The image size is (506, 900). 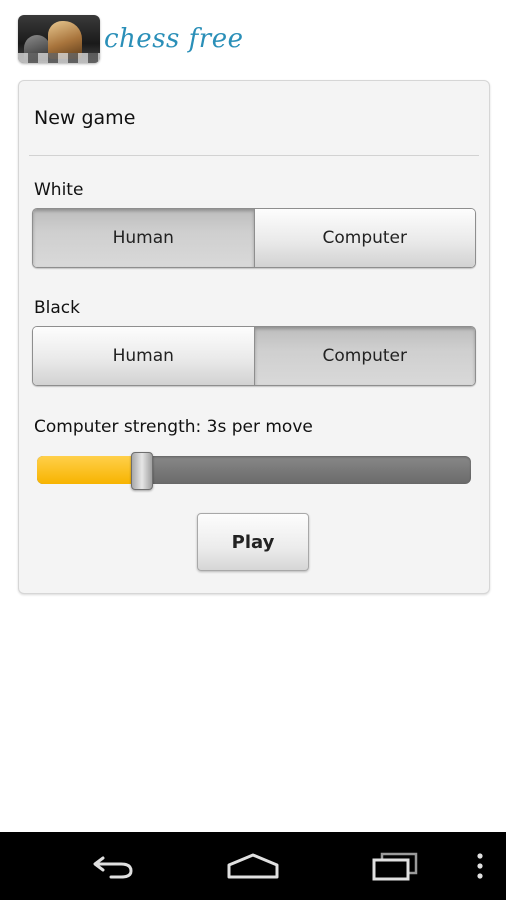 I want to click on recent-apps-button, so click(x=395, y=866).